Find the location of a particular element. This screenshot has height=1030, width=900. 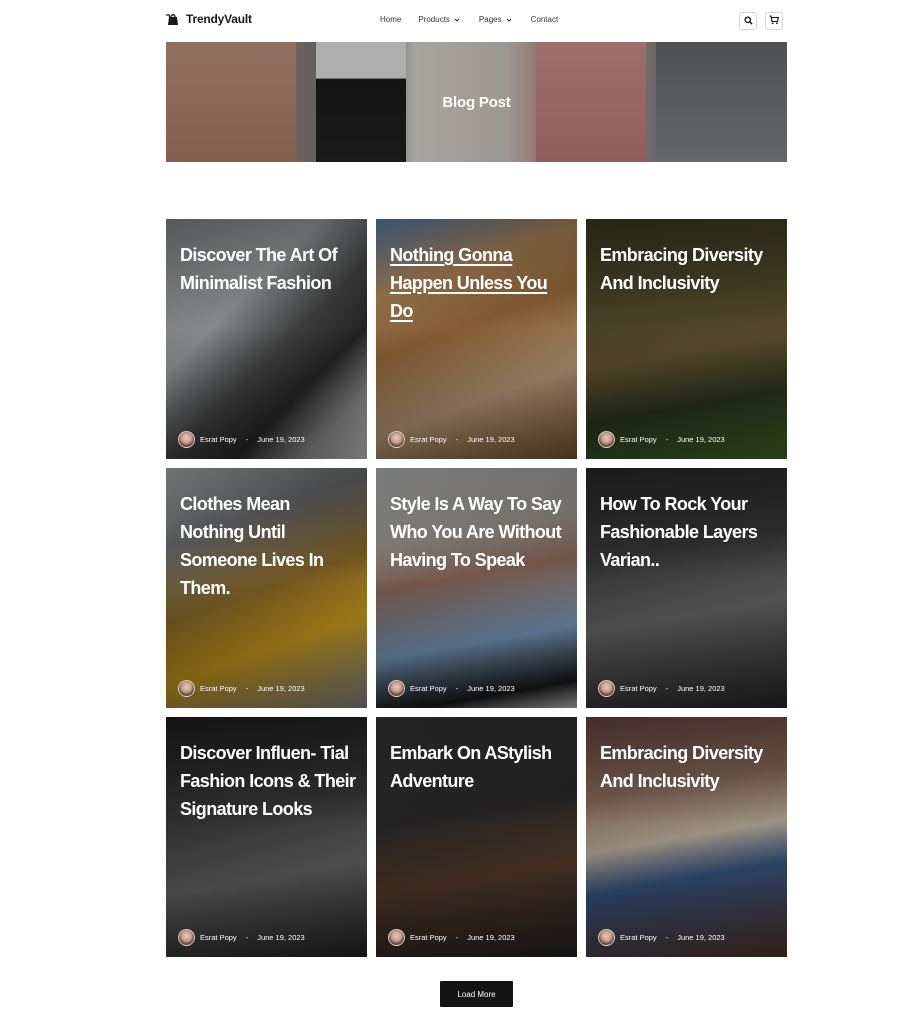

blog-card-title: Nothing Gonna Happen Unless You Do is located at coordinates (478, 283).